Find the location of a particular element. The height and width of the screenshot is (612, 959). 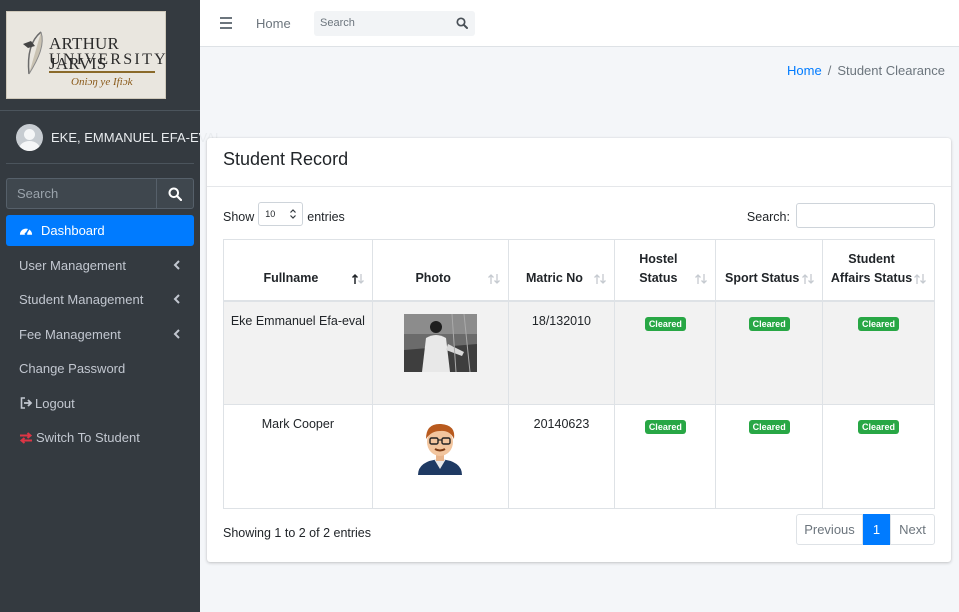

column-header-sport-status: Sport Status is located at coordinates (769, 270).